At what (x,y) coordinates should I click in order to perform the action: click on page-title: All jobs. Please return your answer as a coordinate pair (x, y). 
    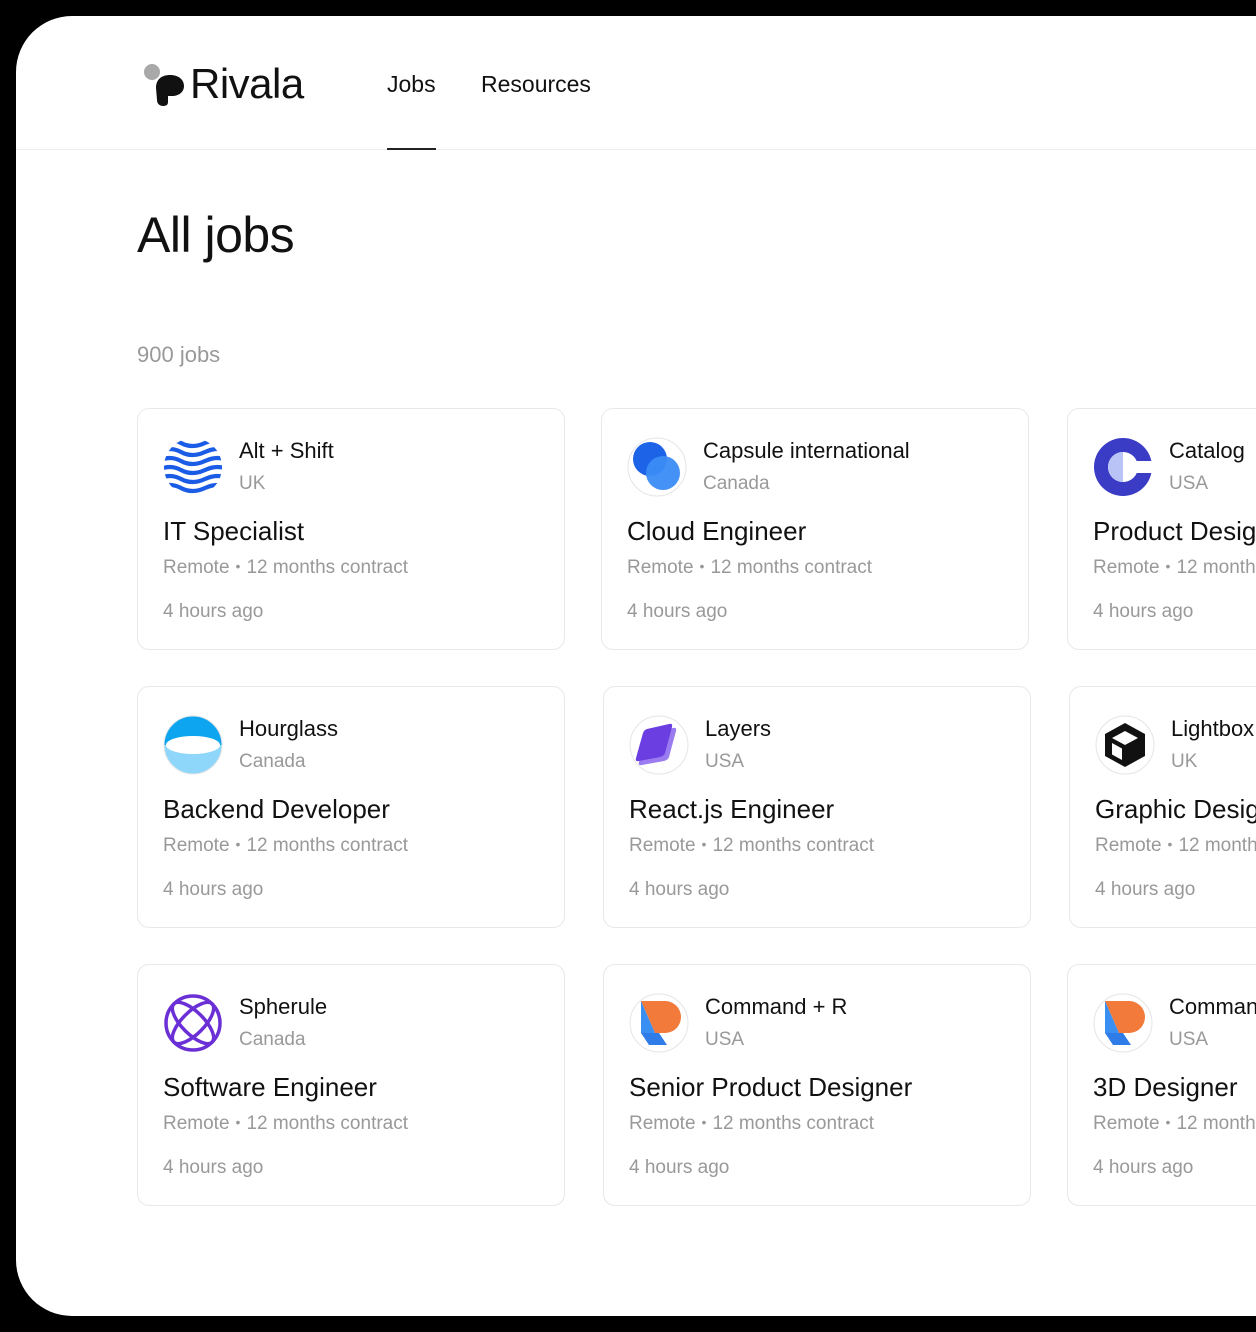
    Looking at the image, I should click on (216, 235).